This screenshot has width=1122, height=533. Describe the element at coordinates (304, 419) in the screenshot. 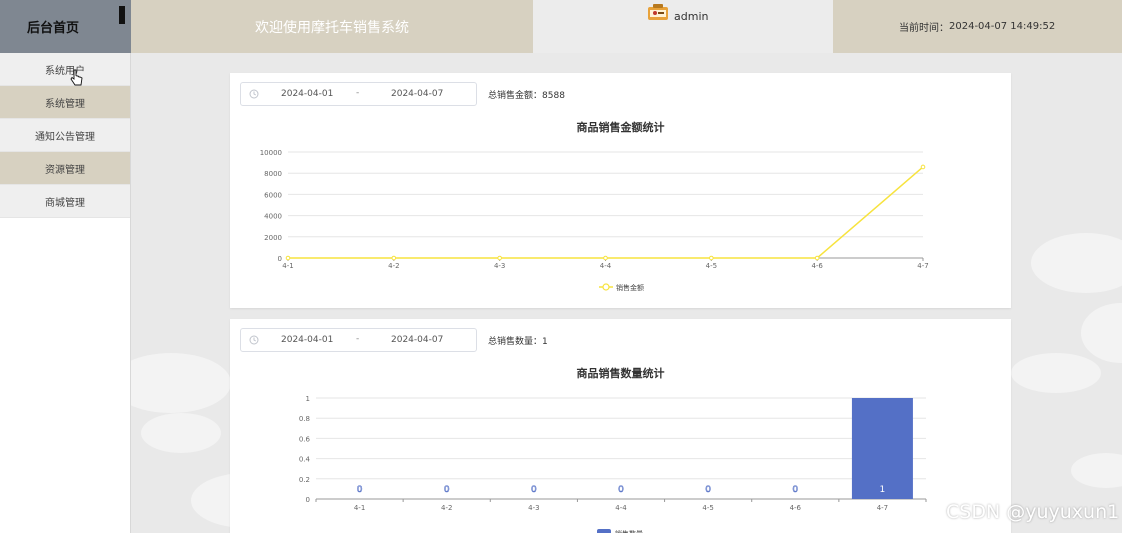

I see `y-tick-label: 0.8` at that location.